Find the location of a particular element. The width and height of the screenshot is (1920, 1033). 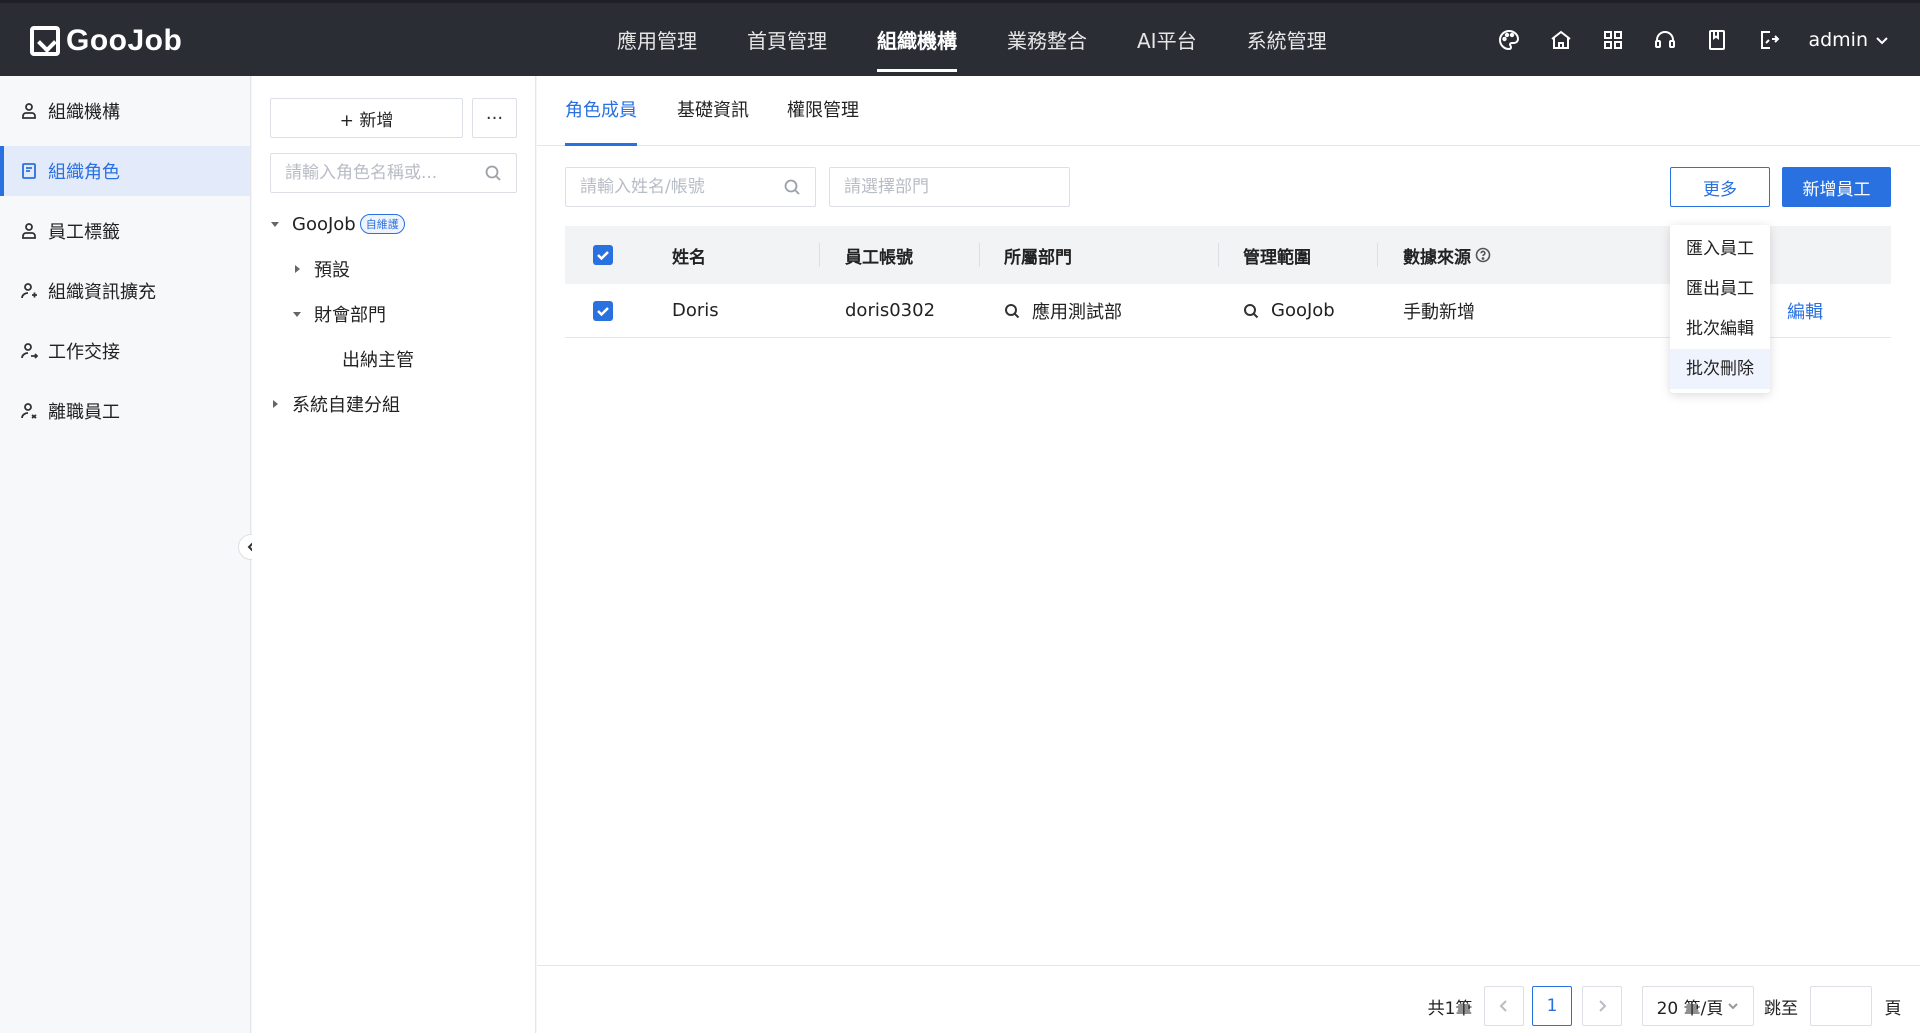

cell-account: doris0302 is located at coordinates (890, 310).